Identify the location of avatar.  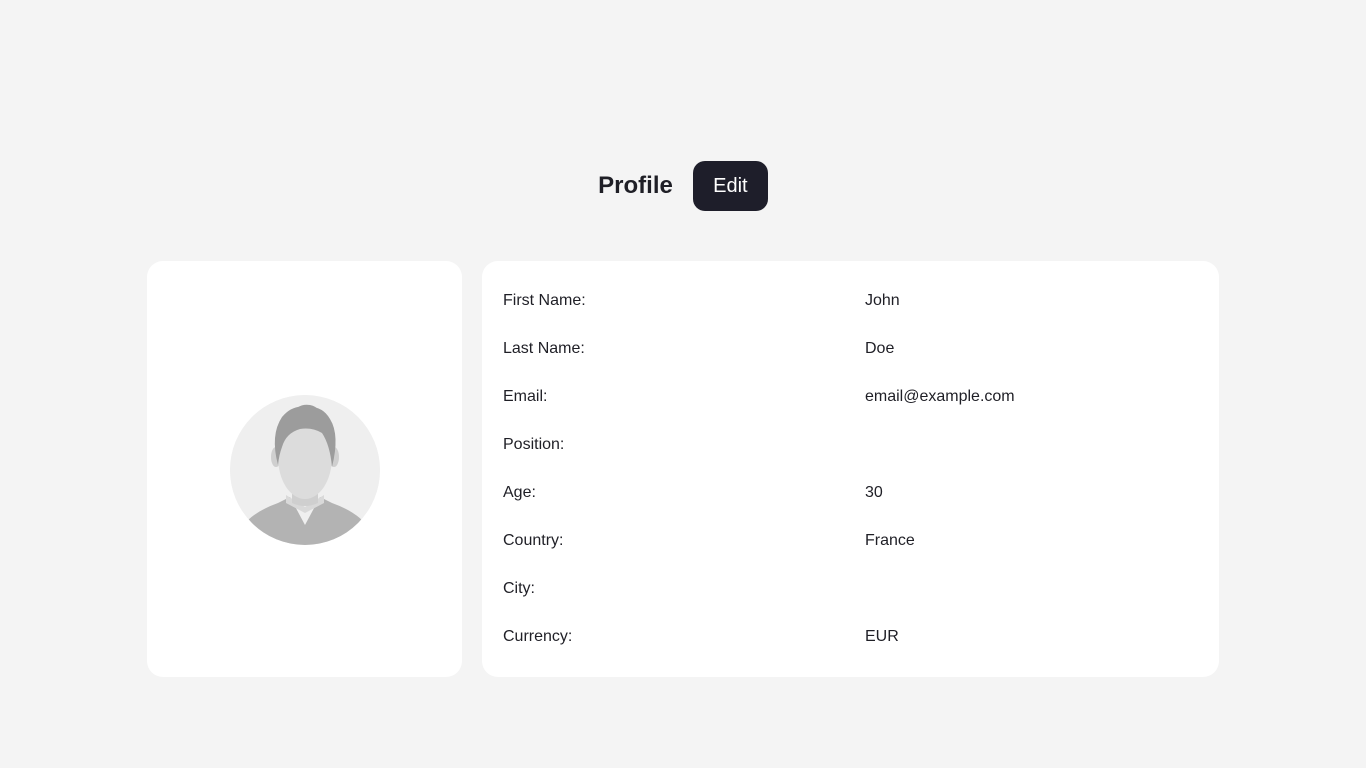
(304, 470).